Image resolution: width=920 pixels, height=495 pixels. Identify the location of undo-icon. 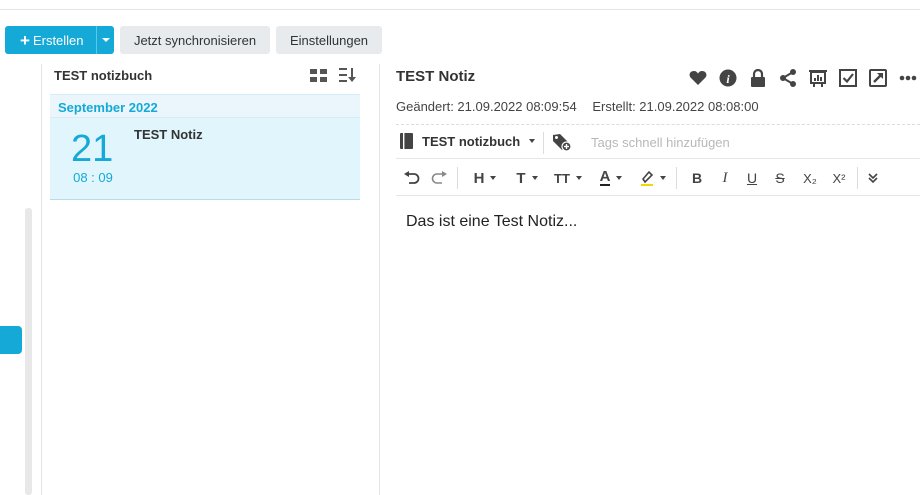
(412, 177).